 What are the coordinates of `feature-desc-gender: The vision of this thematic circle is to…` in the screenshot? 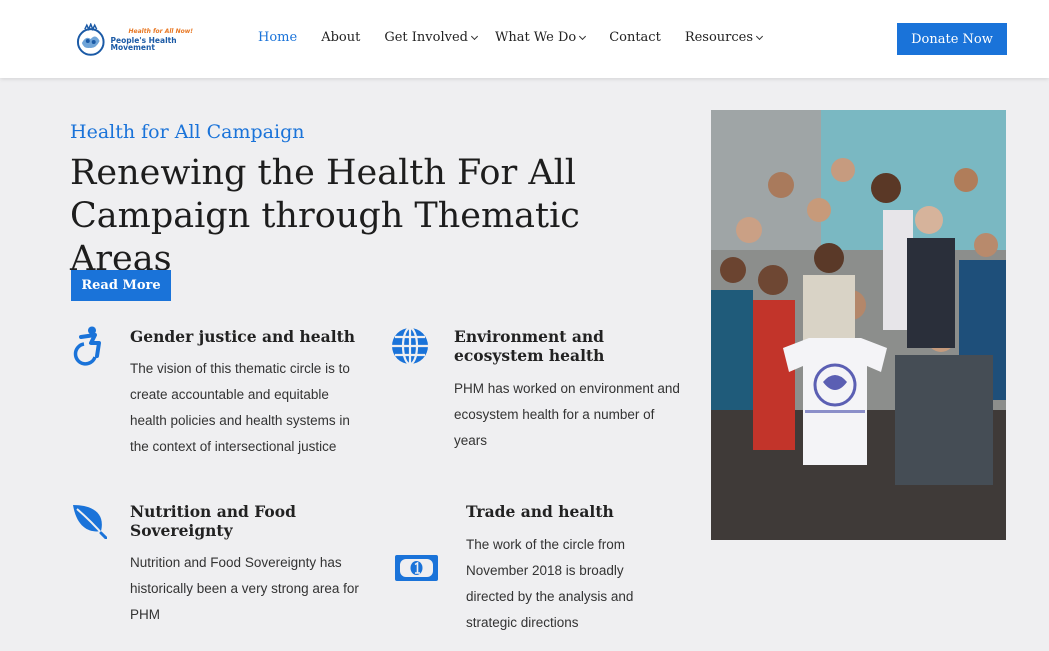 It's located at (240, 407).